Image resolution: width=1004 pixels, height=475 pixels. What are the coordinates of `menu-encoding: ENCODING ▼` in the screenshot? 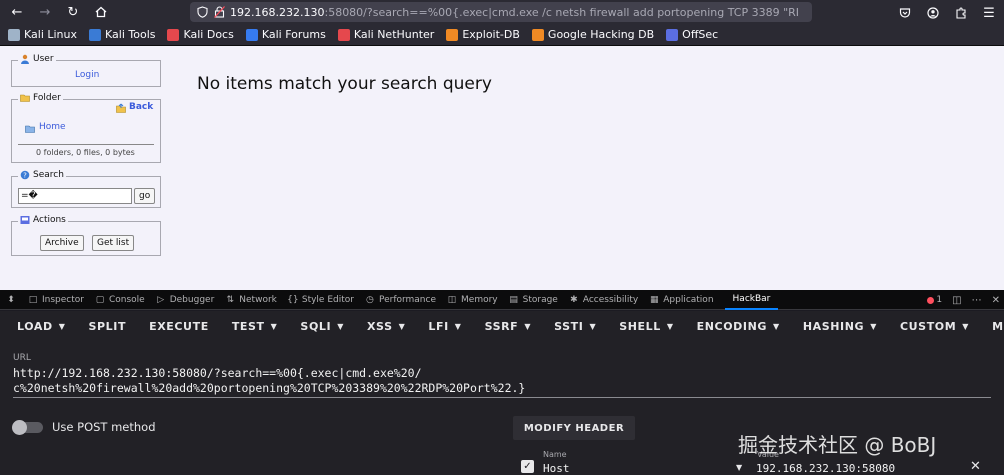 It's located at (738, 326).